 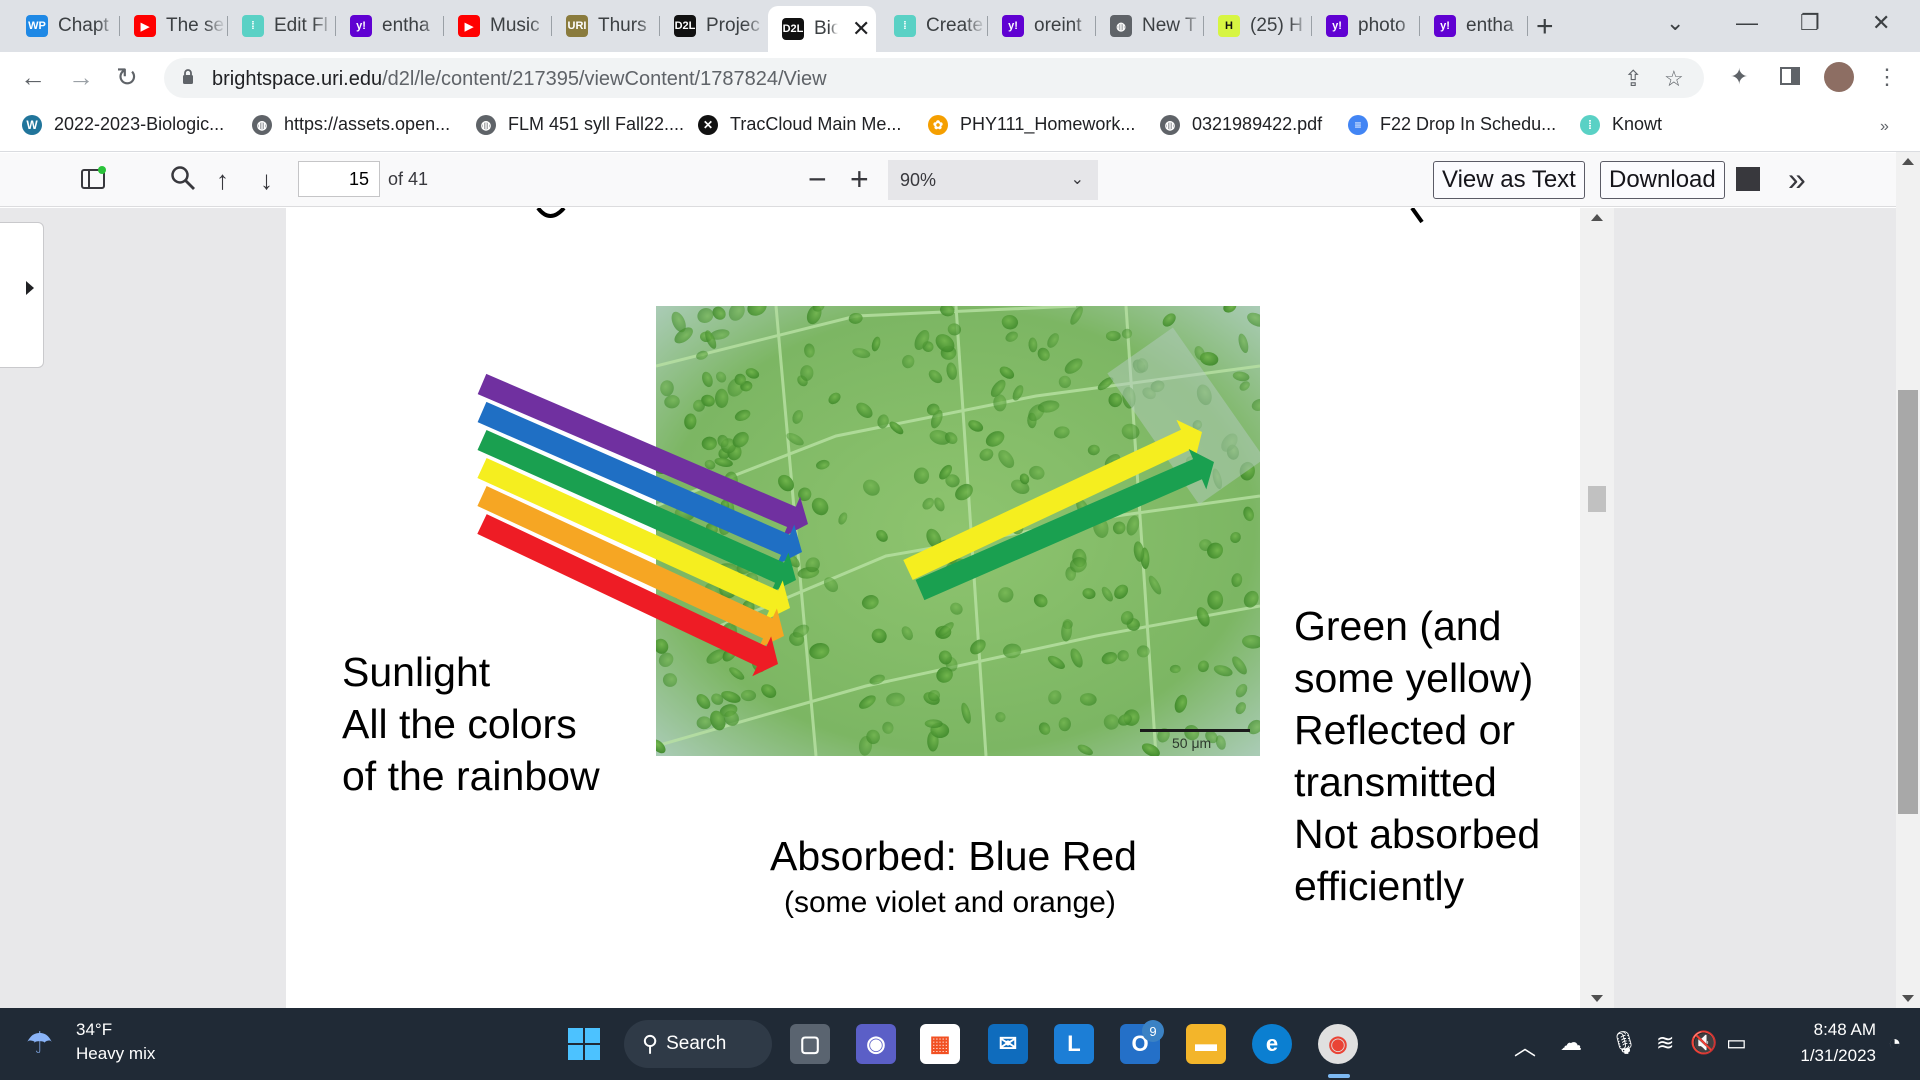 What do you see at coordinates (1908, 998) in the screenshot?
I see `page-scroll-down-icon` at bounding box center [1908, 998].